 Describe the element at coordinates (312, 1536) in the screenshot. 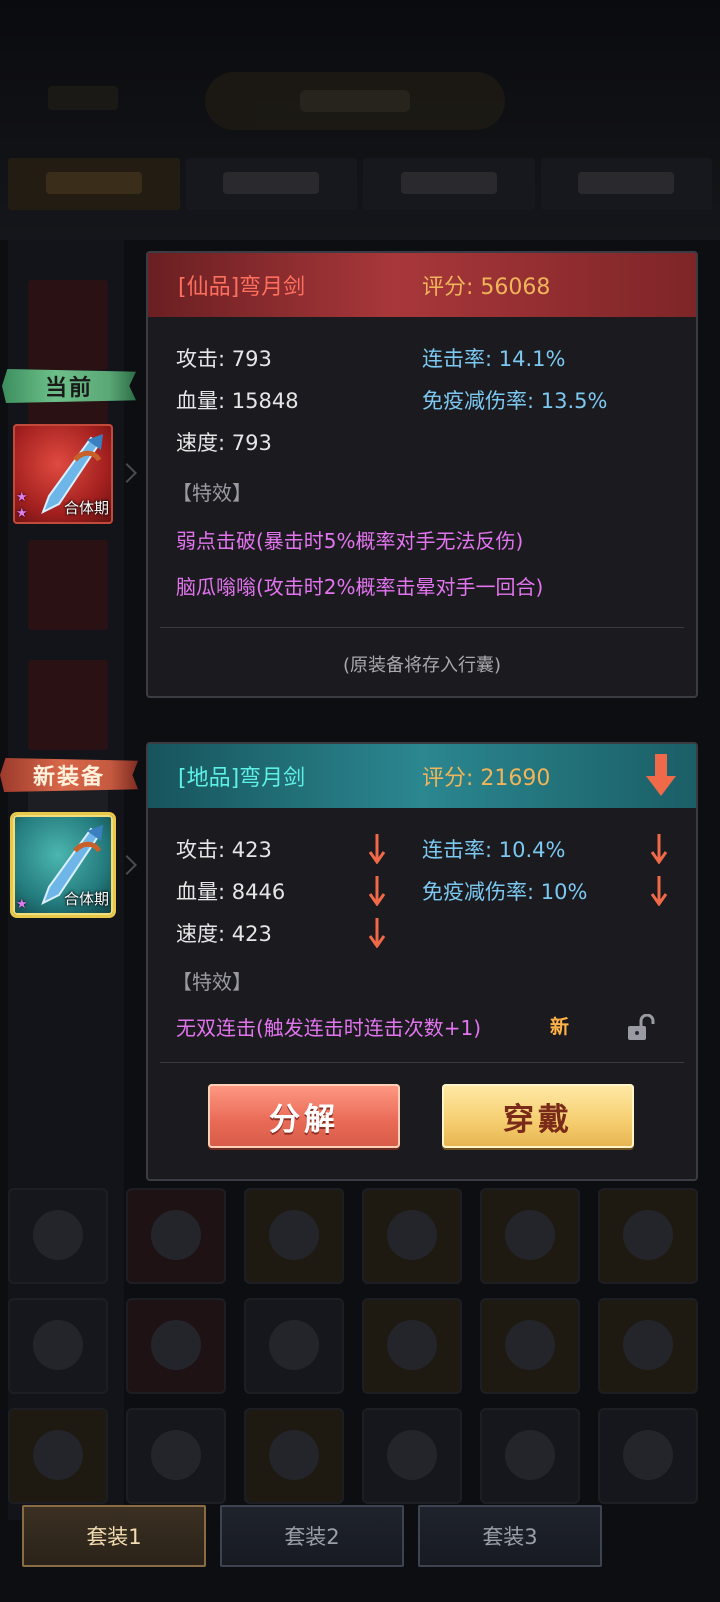

I see `tab-set-2: 套装2` at that location.